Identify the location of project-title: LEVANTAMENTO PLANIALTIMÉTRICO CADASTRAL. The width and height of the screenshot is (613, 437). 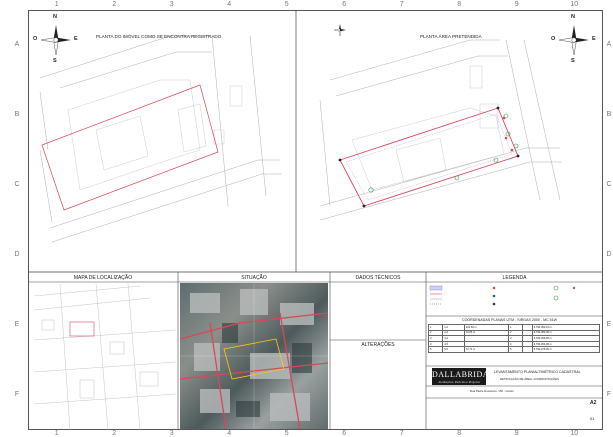
(537, 372).